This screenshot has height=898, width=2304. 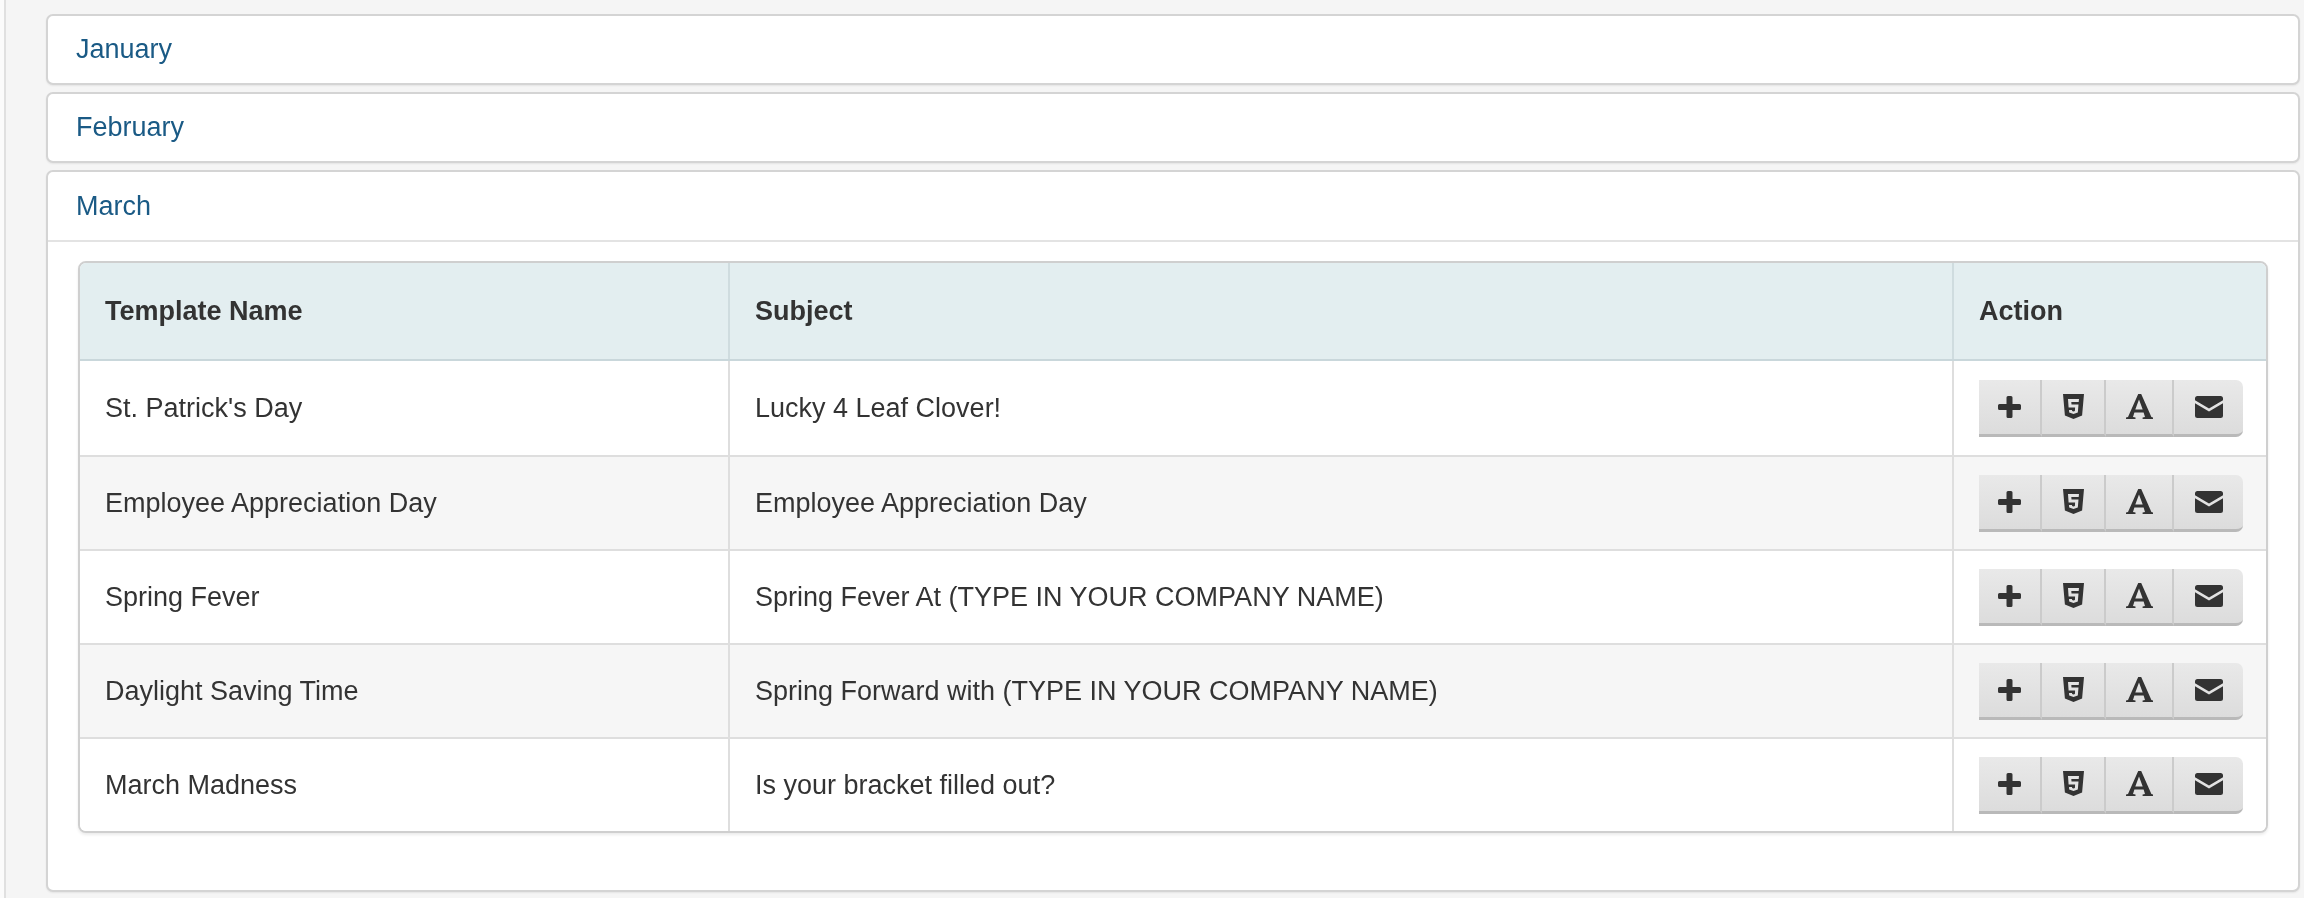 I want to click on table-cell: Spring Fever, so click(x=182, y=597).